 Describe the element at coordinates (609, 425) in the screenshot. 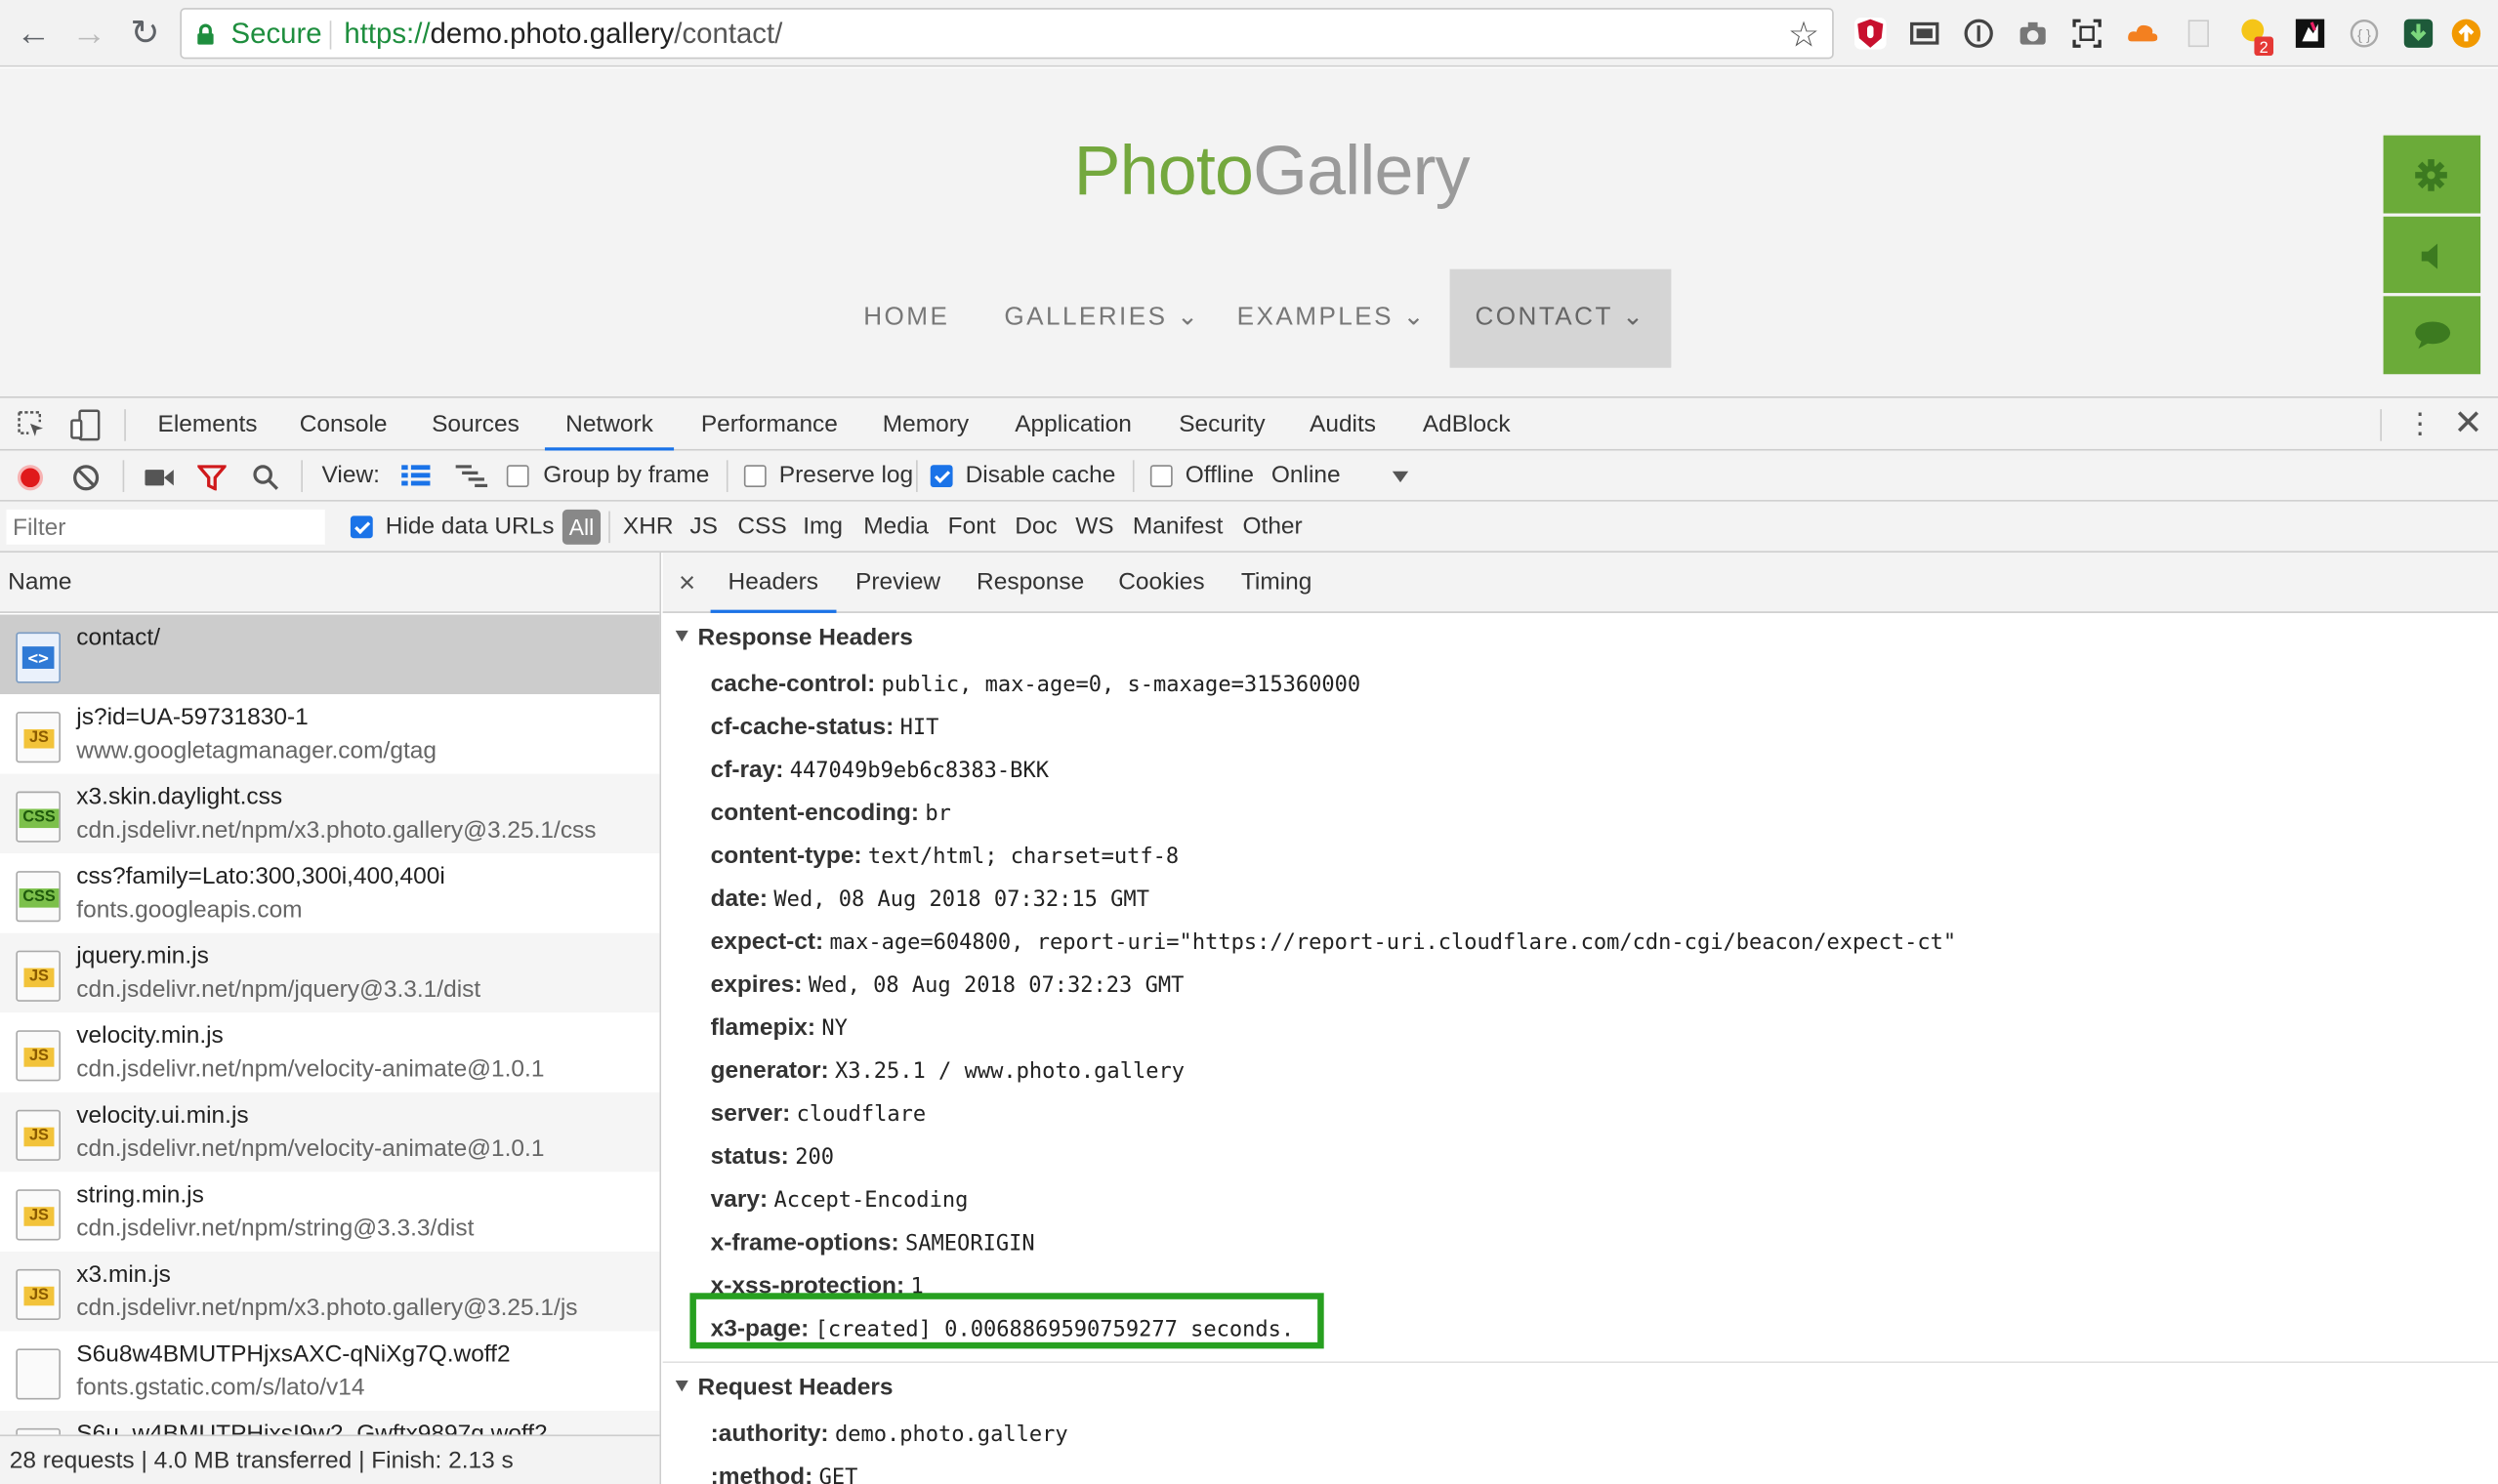

I see `tab-network: Network` at that location.